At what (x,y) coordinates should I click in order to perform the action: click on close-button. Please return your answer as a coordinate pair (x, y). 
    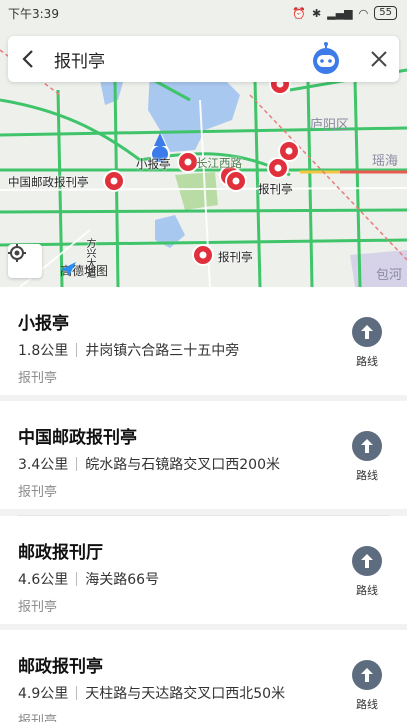
    Looking at the image, I should click on (379, 59).